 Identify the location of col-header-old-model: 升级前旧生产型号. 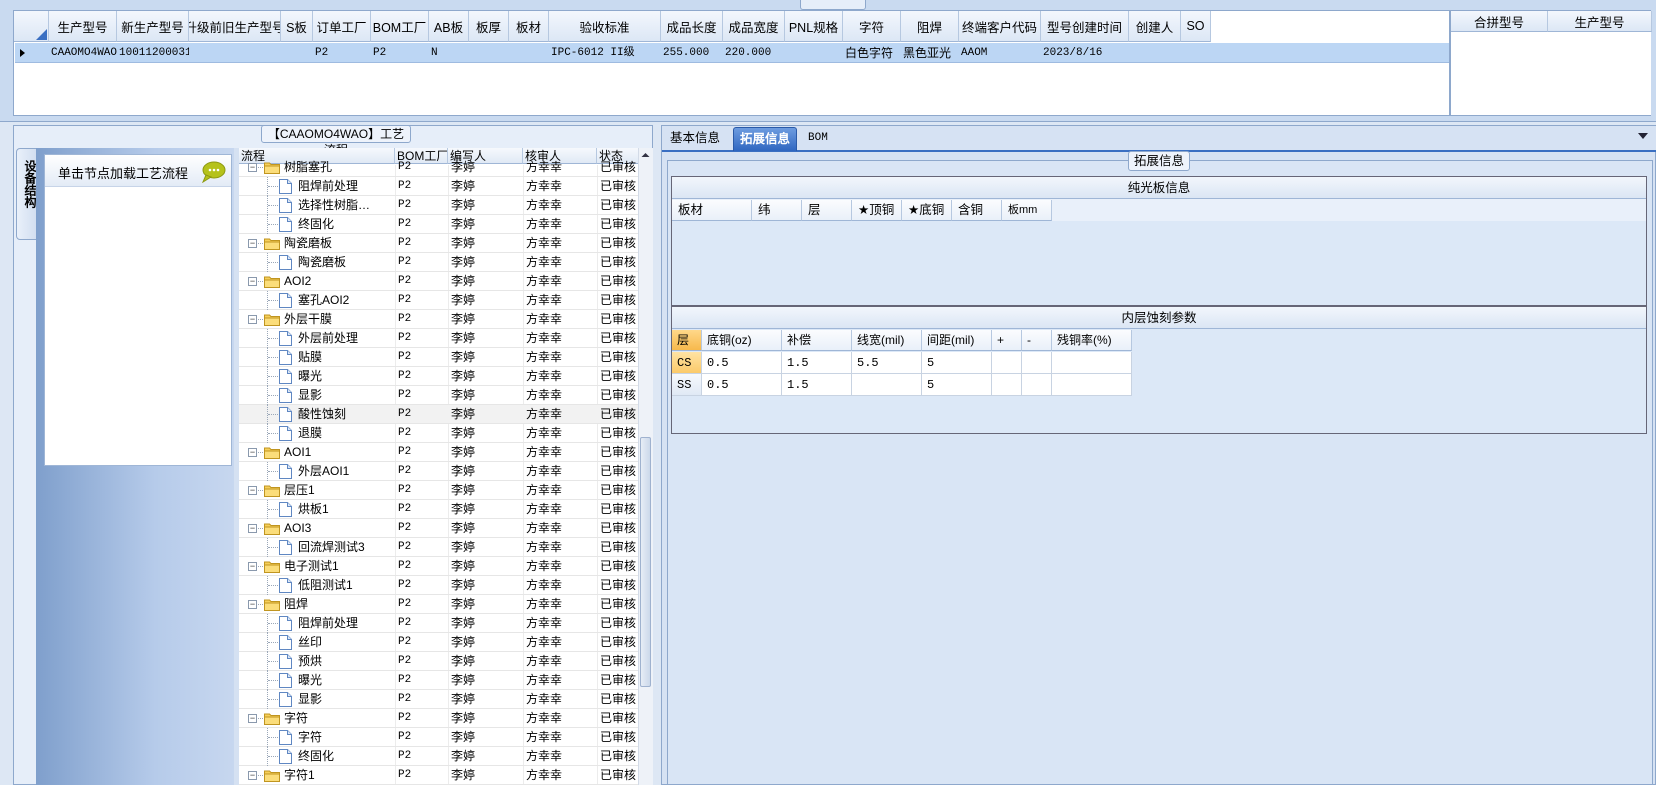
(235, 26).